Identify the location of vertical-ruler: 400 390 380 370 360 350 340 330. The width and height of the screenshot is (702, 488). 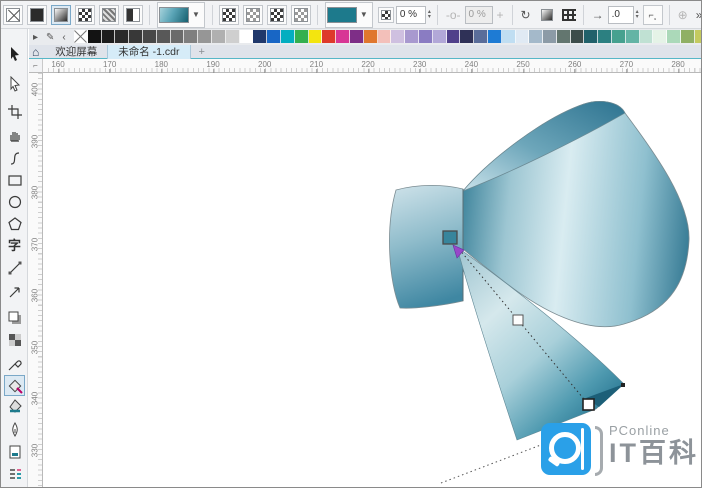
(35, 280).